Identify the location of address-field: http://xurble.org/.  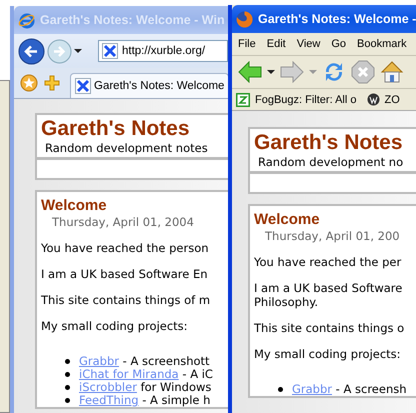
(163, 51).